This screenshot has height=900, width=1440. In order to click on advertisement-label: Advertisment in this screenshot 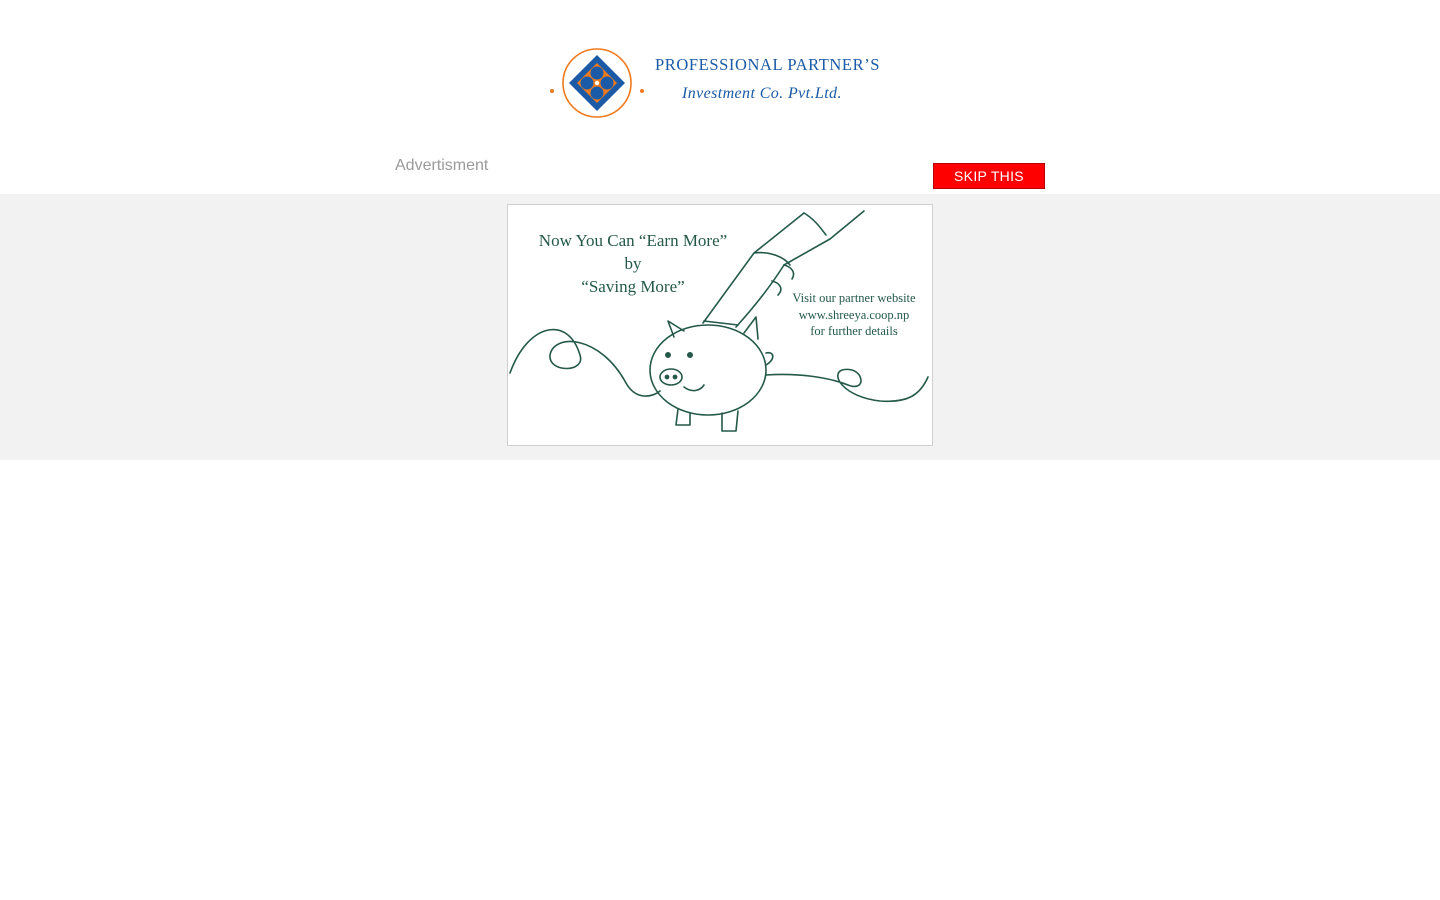, I will do `click(442, 165)`.